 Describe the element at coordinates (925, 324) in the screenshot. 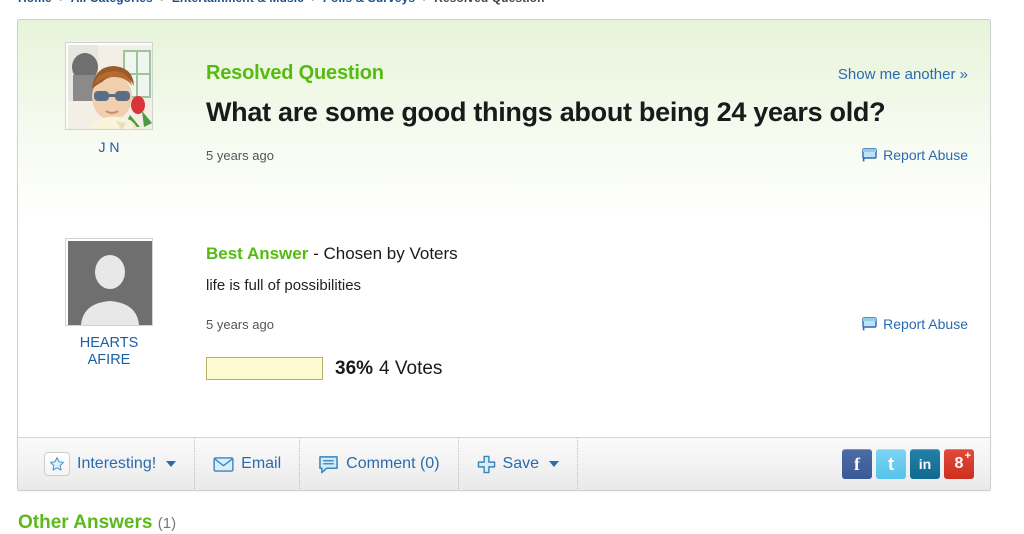

I see `answer-report-abuse-label: Report Abuse` at that location.